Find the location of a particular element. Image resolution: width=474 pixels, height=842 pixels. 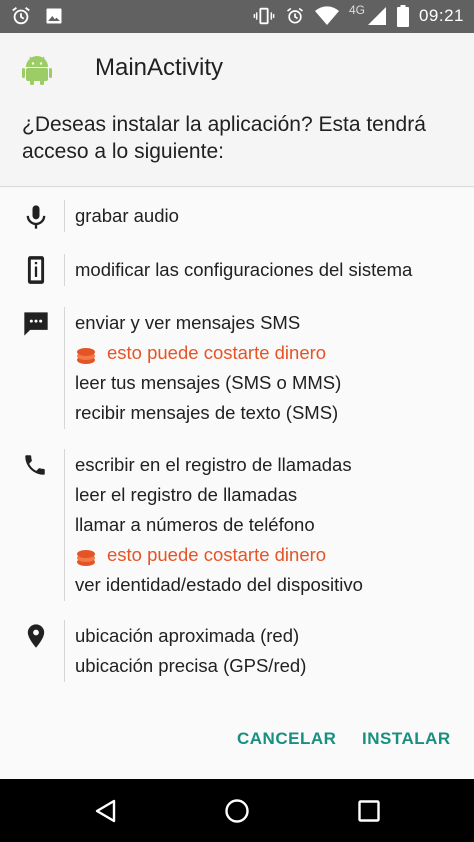

android-app-icon is located at coordinates (37, 69).